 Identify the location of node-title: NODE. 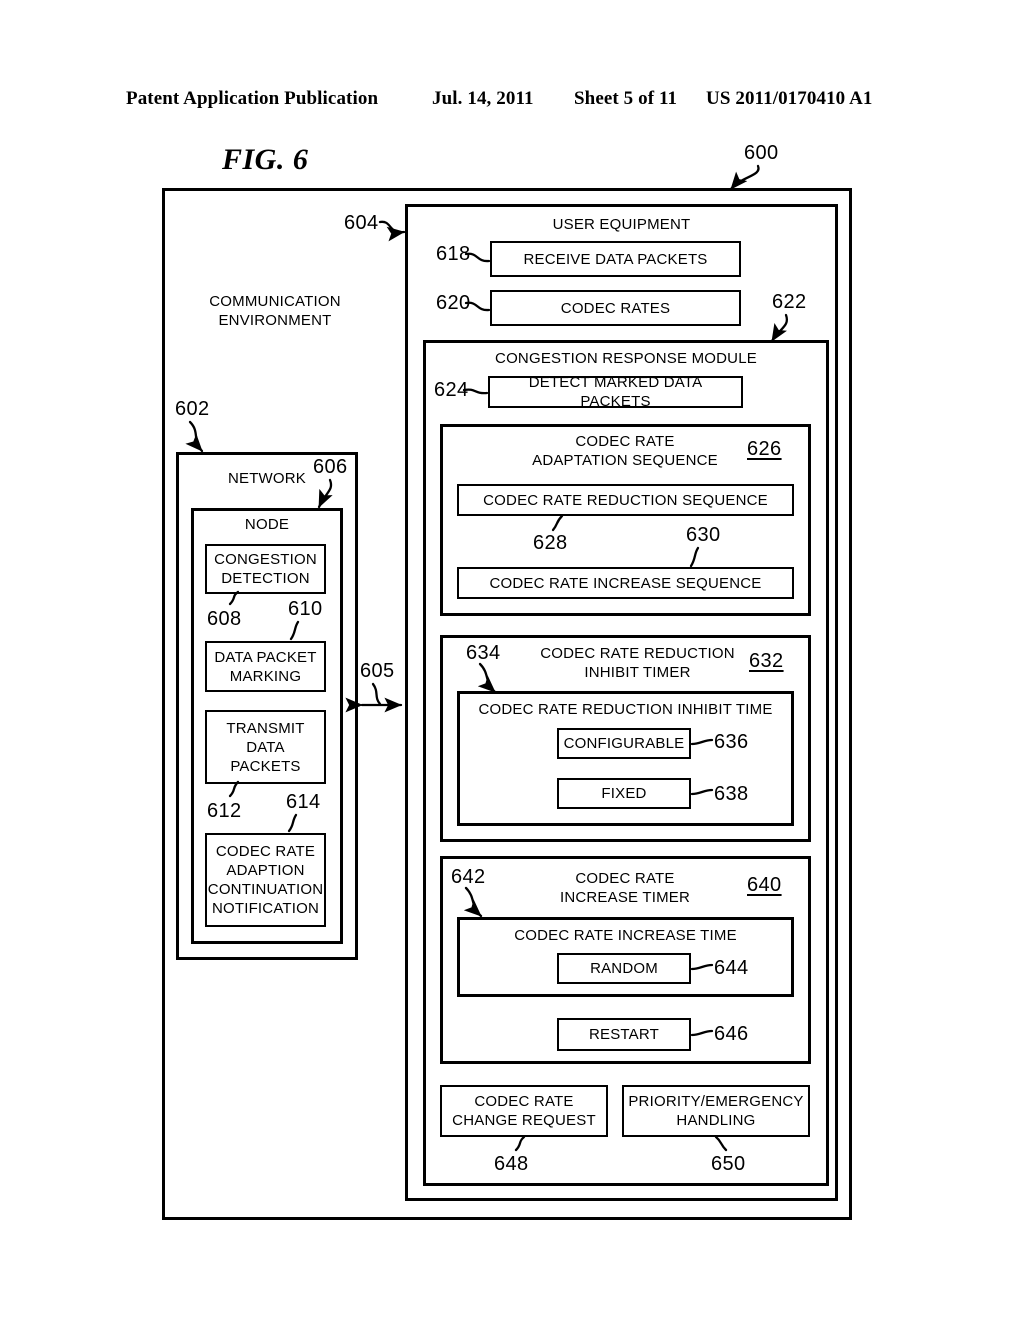
(267, 524).